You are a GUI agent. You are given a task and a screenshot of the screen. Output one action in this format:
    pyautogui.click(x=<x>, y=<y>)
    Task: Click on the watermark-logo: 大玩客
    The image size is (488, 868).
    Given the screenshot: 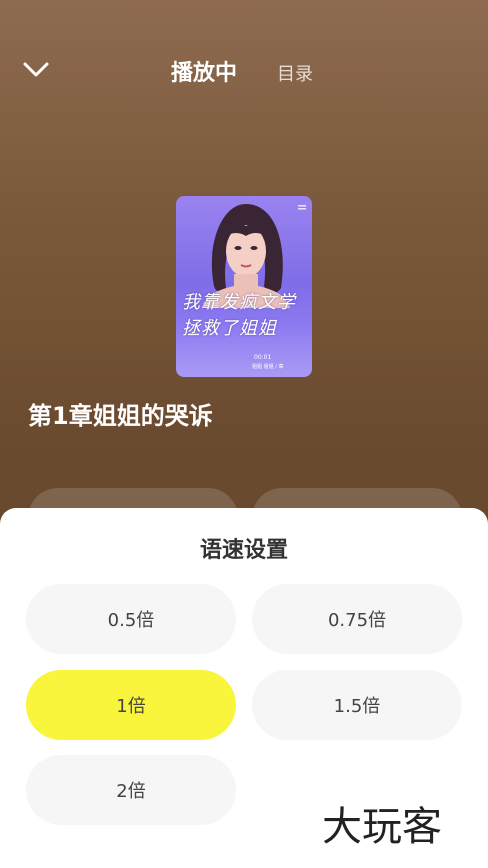 What is the action you would take?
    pyautogui.click(x=382, y=826)
    